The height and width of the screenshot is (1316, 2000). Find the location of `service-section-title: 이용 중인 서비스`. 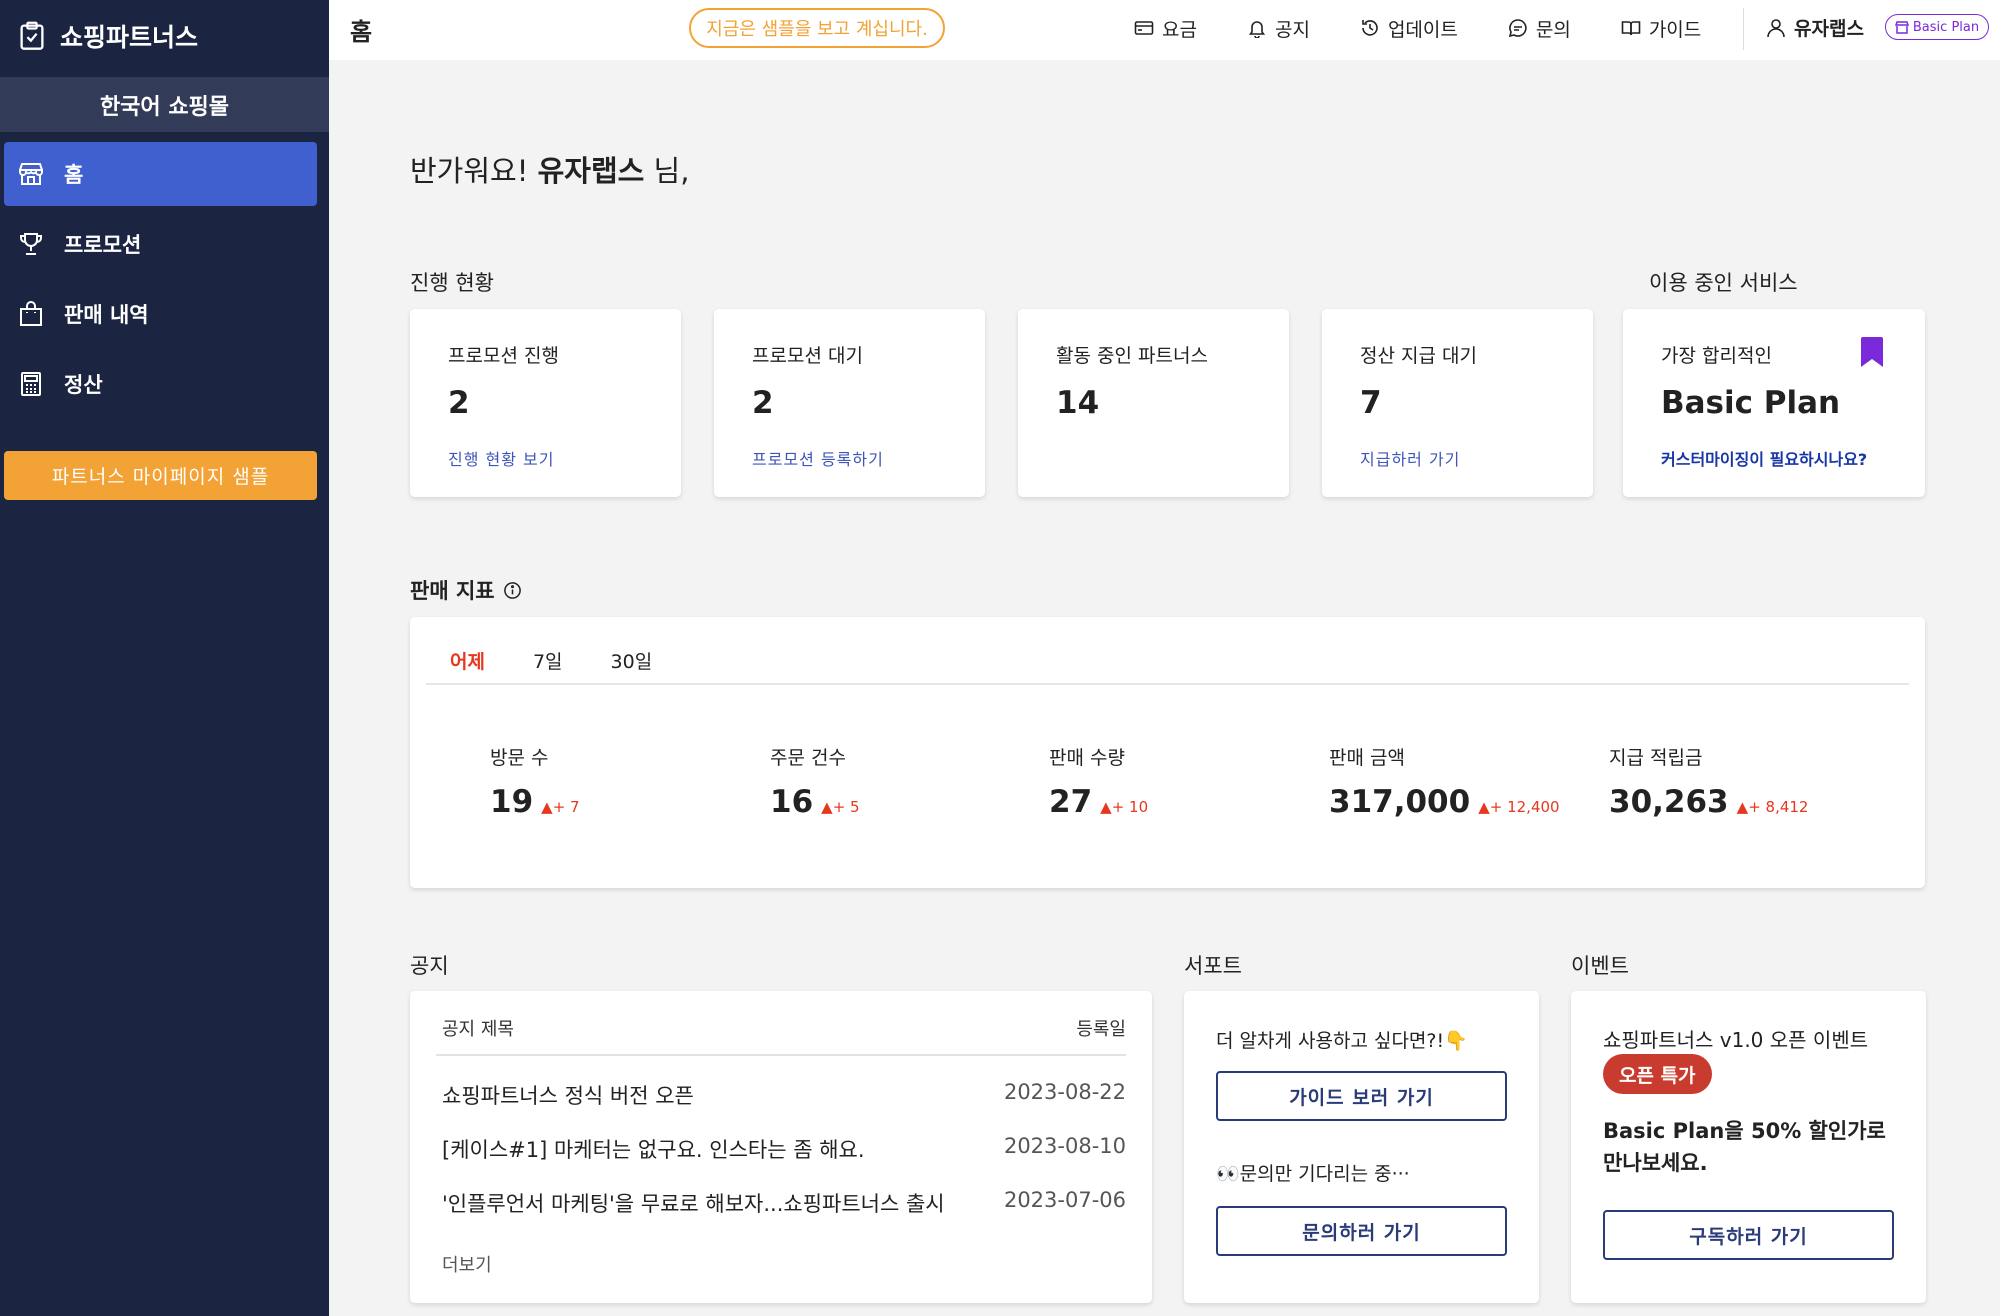

service-section-title: 이용 중인 서비스 is located at coordinates (1723, 283).